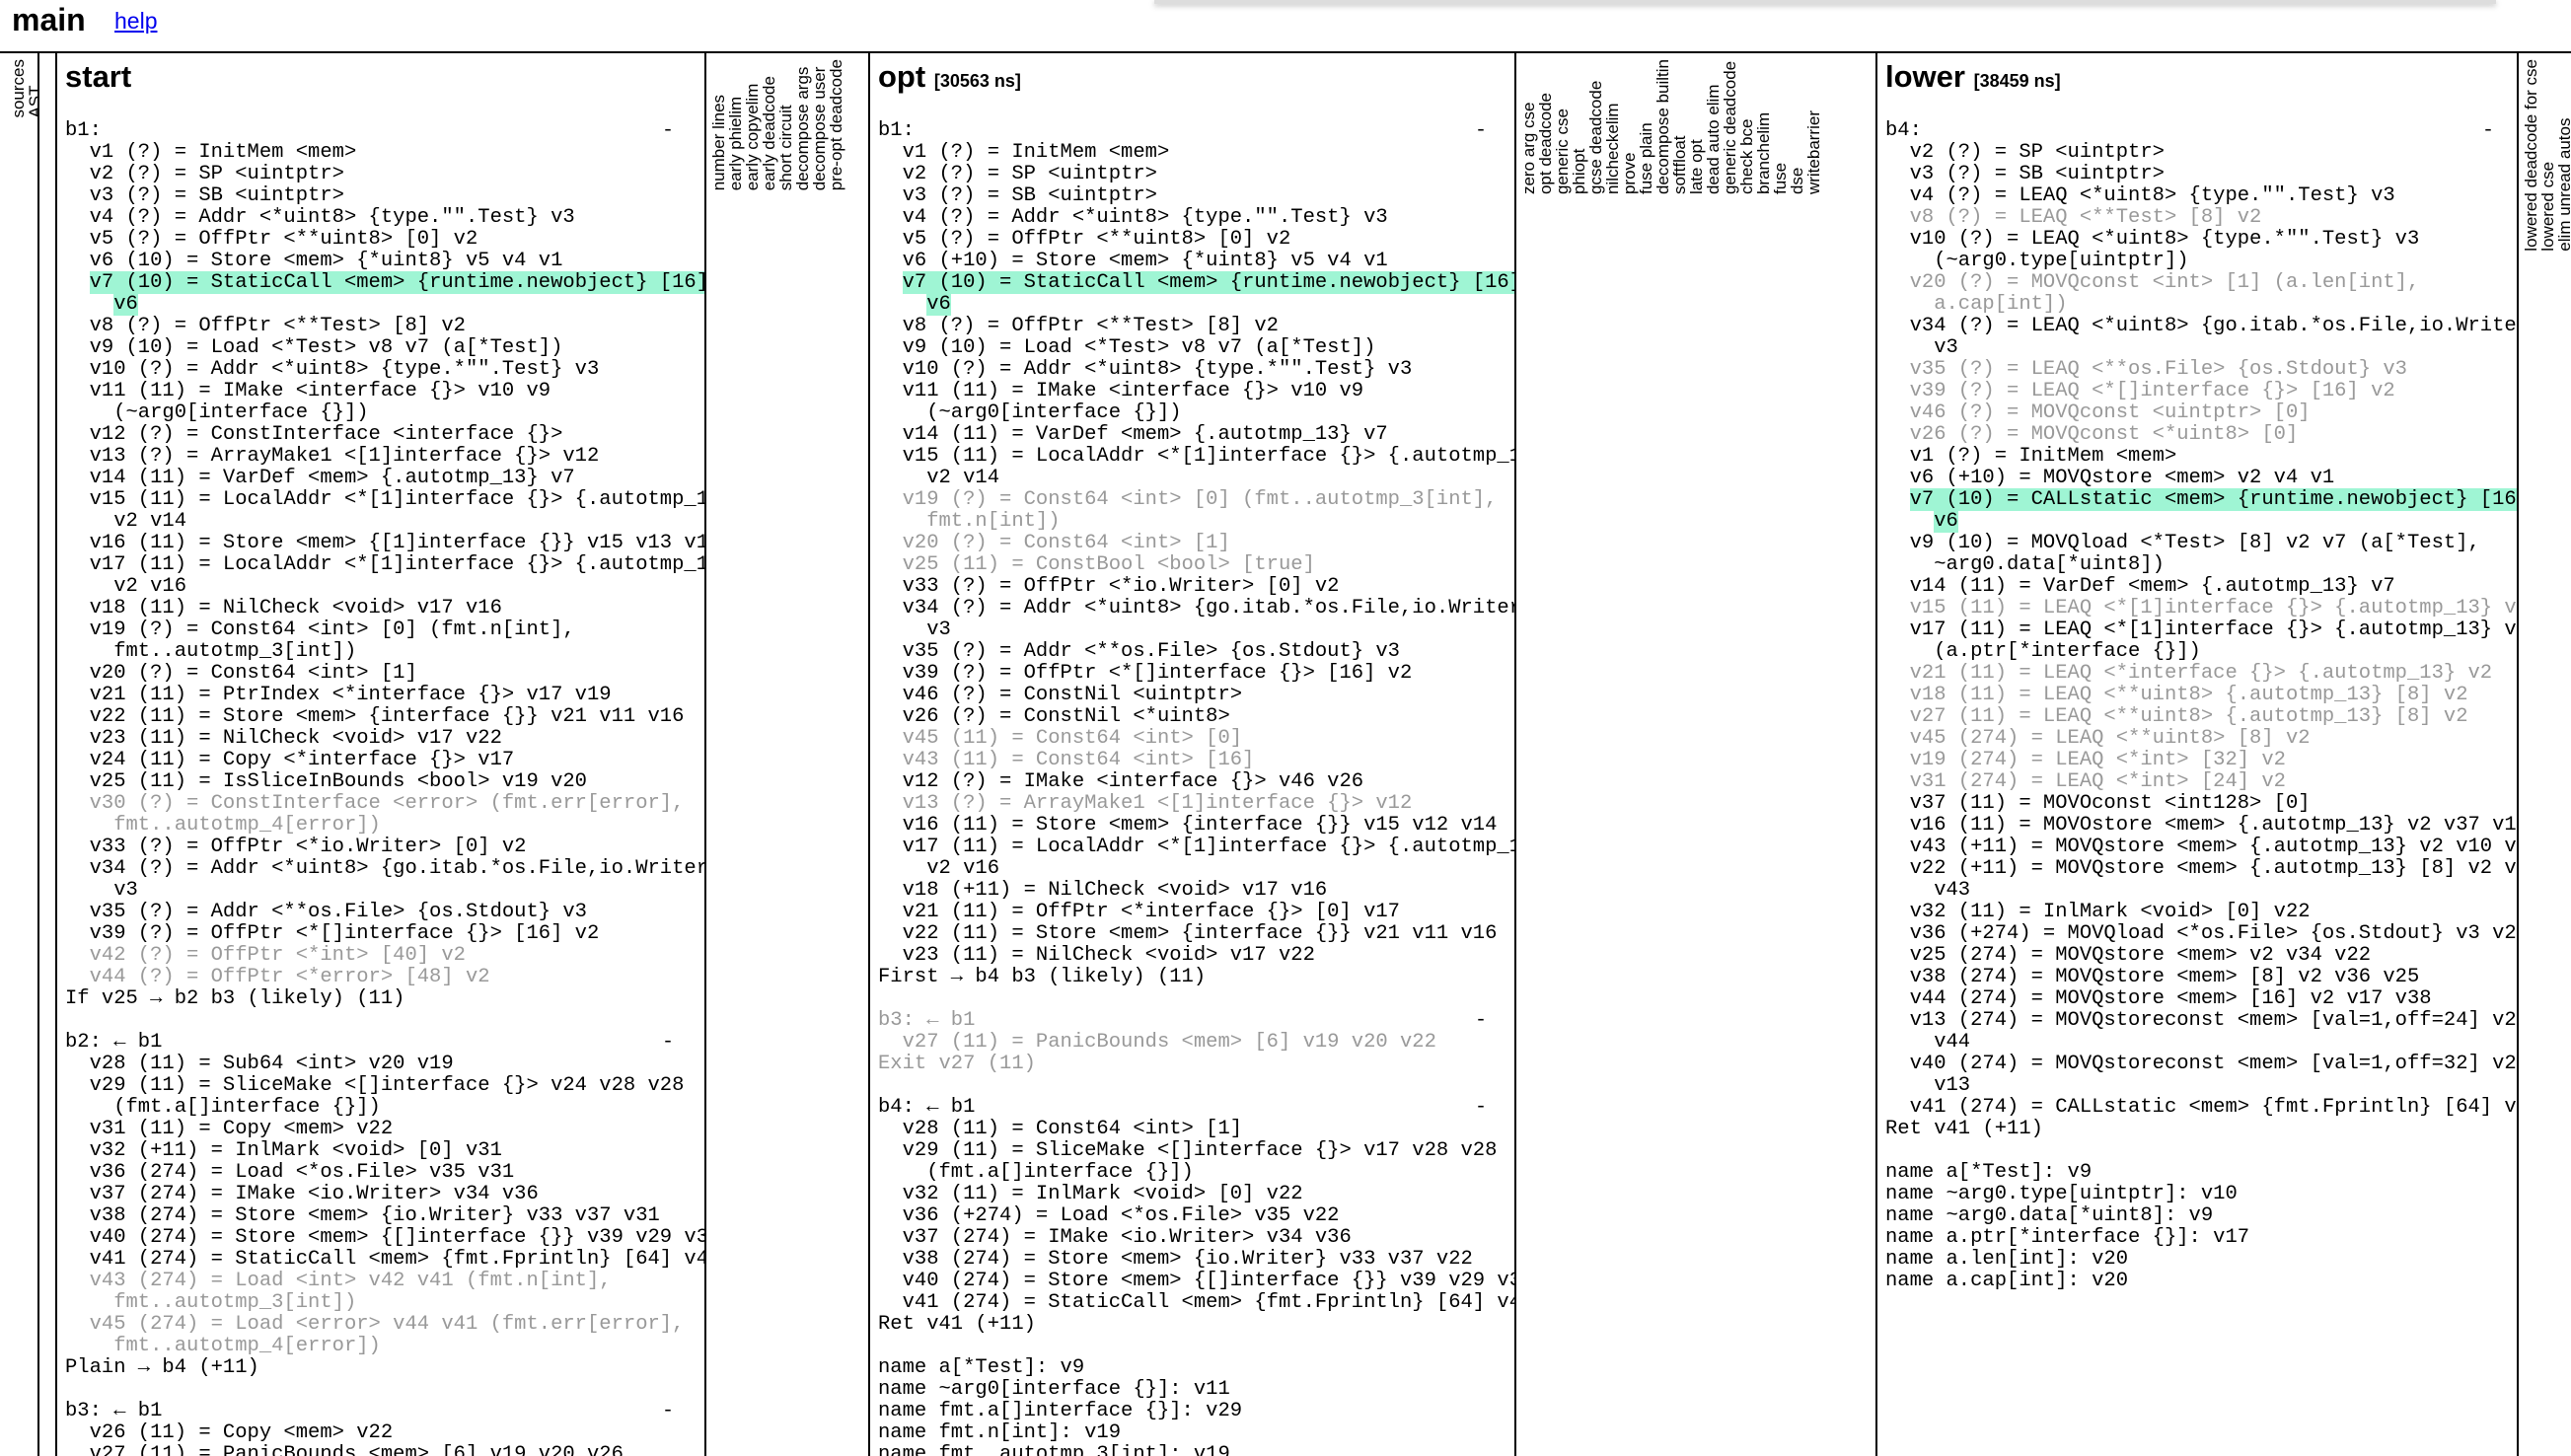 This screenshot has width=2571, height=1456. I want to click on ssa-line: v25 (11) = ConstBool <bool> [true], so click(1096, 564).